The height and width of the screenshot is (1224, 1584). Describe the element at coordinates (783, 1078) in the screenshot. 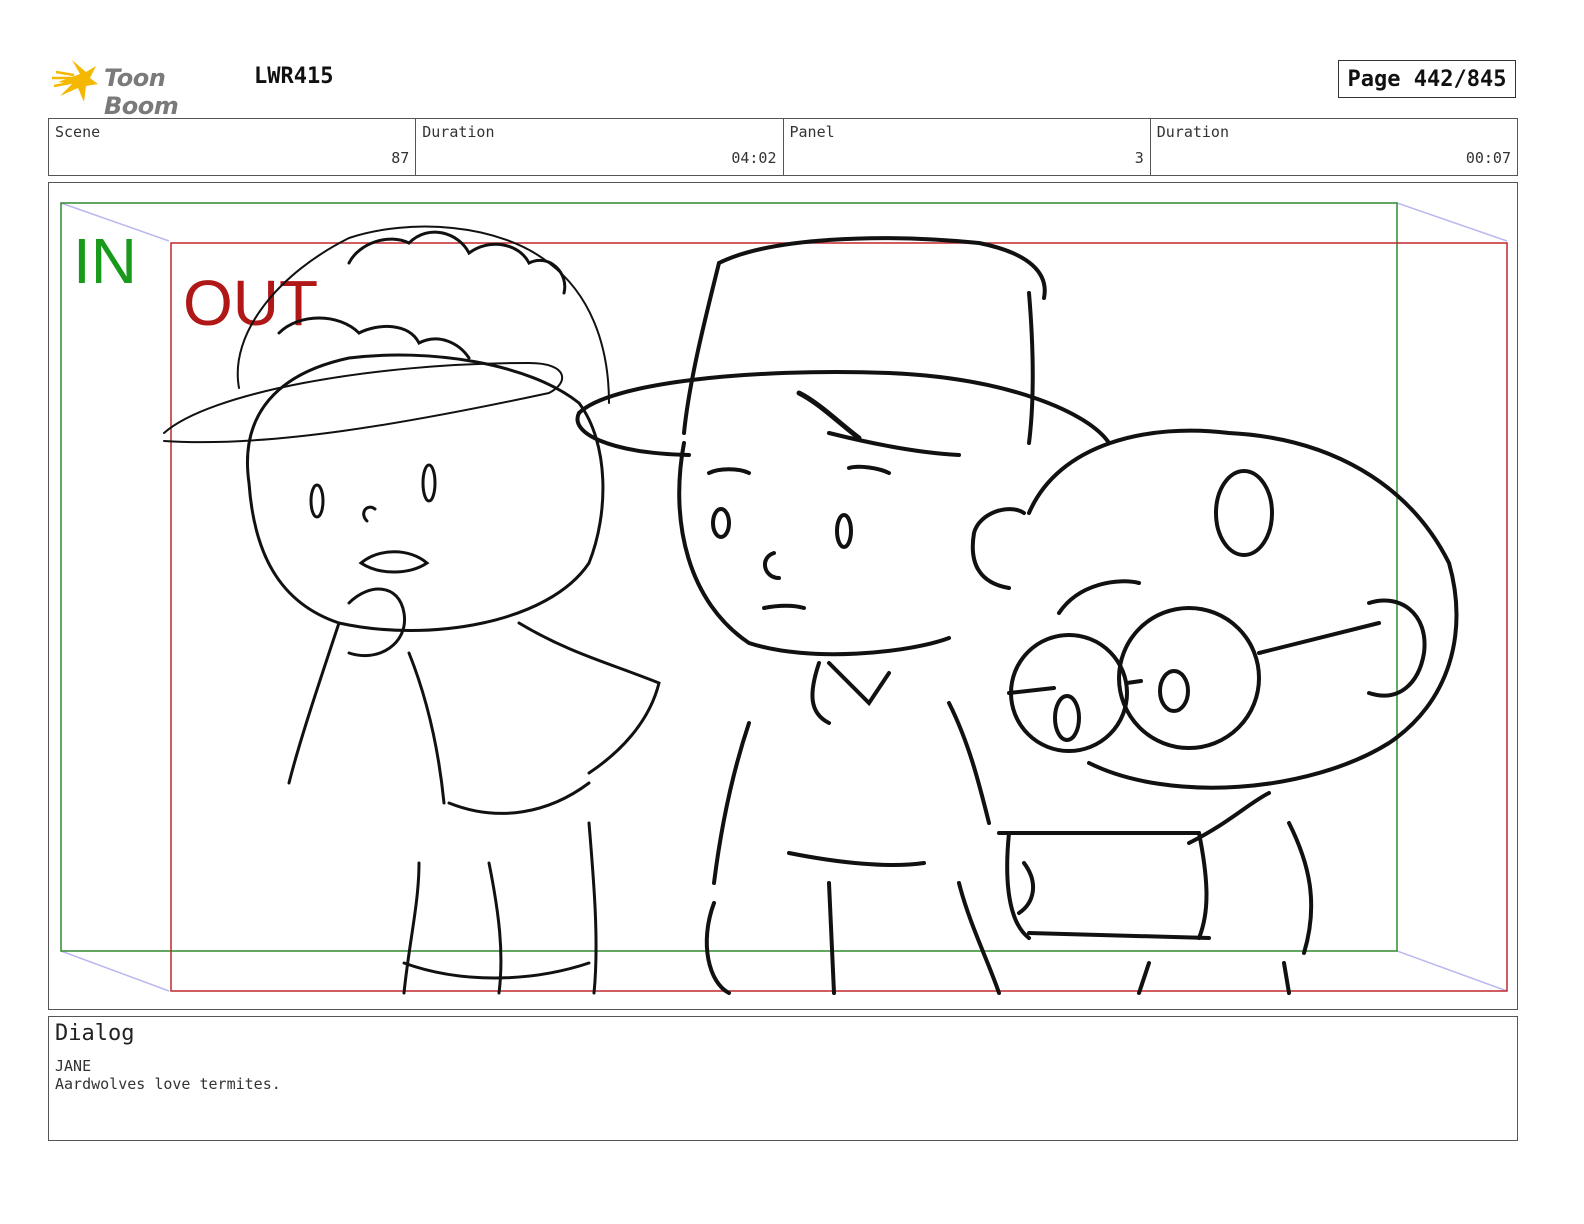

I see `dialog-box: Dialog JANE Aardwolves love termites.` at that location.